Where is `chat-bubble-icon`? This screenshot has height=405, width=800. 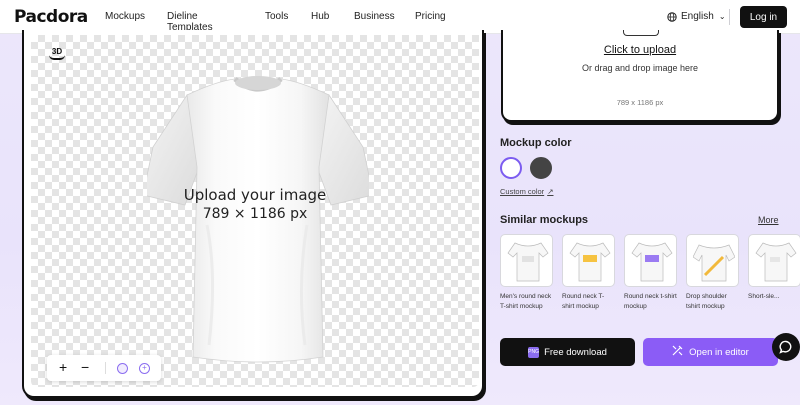 chat-bubble-icon is located at coordinates (785, 347).